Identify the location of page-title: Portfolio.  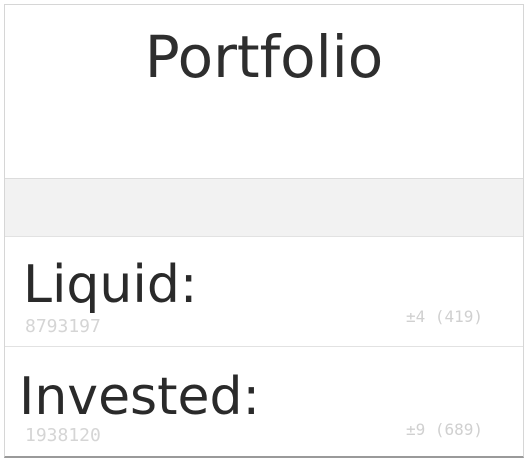
(264, 57).